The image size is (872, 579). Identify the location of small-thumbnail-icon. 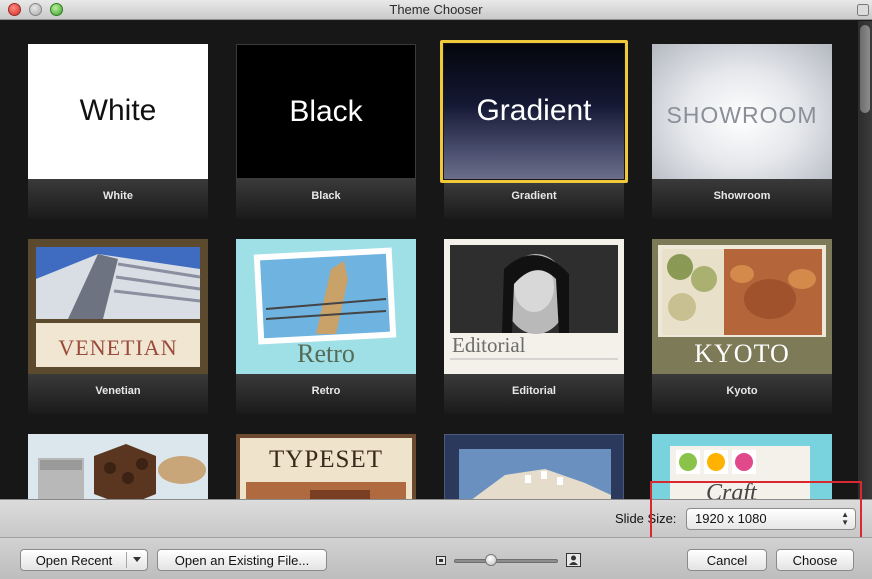
(441, 560).